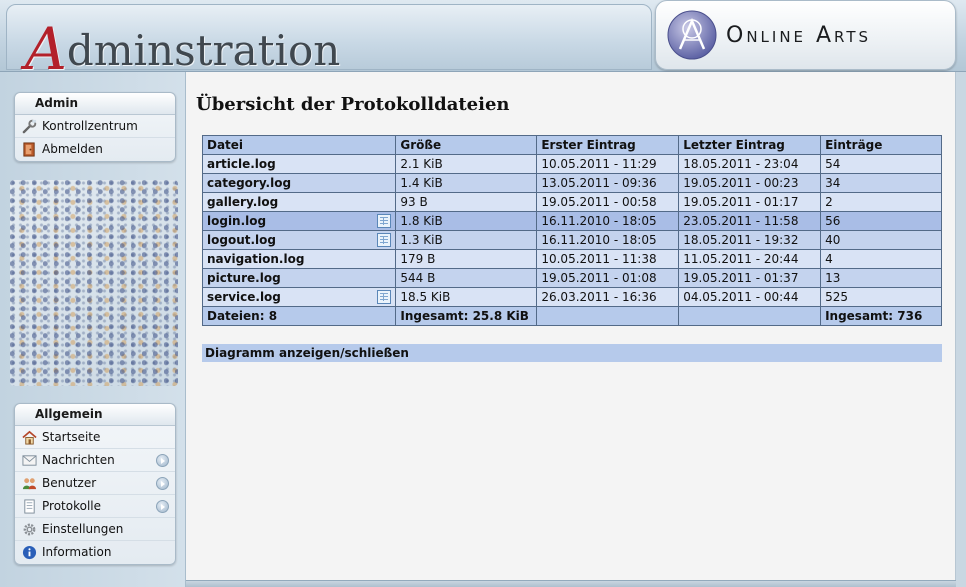 This screenshot has width=966, height=587. What do you see at coordinates (29, 126) in the screenshot?
I see `wrench-icon` at bounding box center [29, 126].